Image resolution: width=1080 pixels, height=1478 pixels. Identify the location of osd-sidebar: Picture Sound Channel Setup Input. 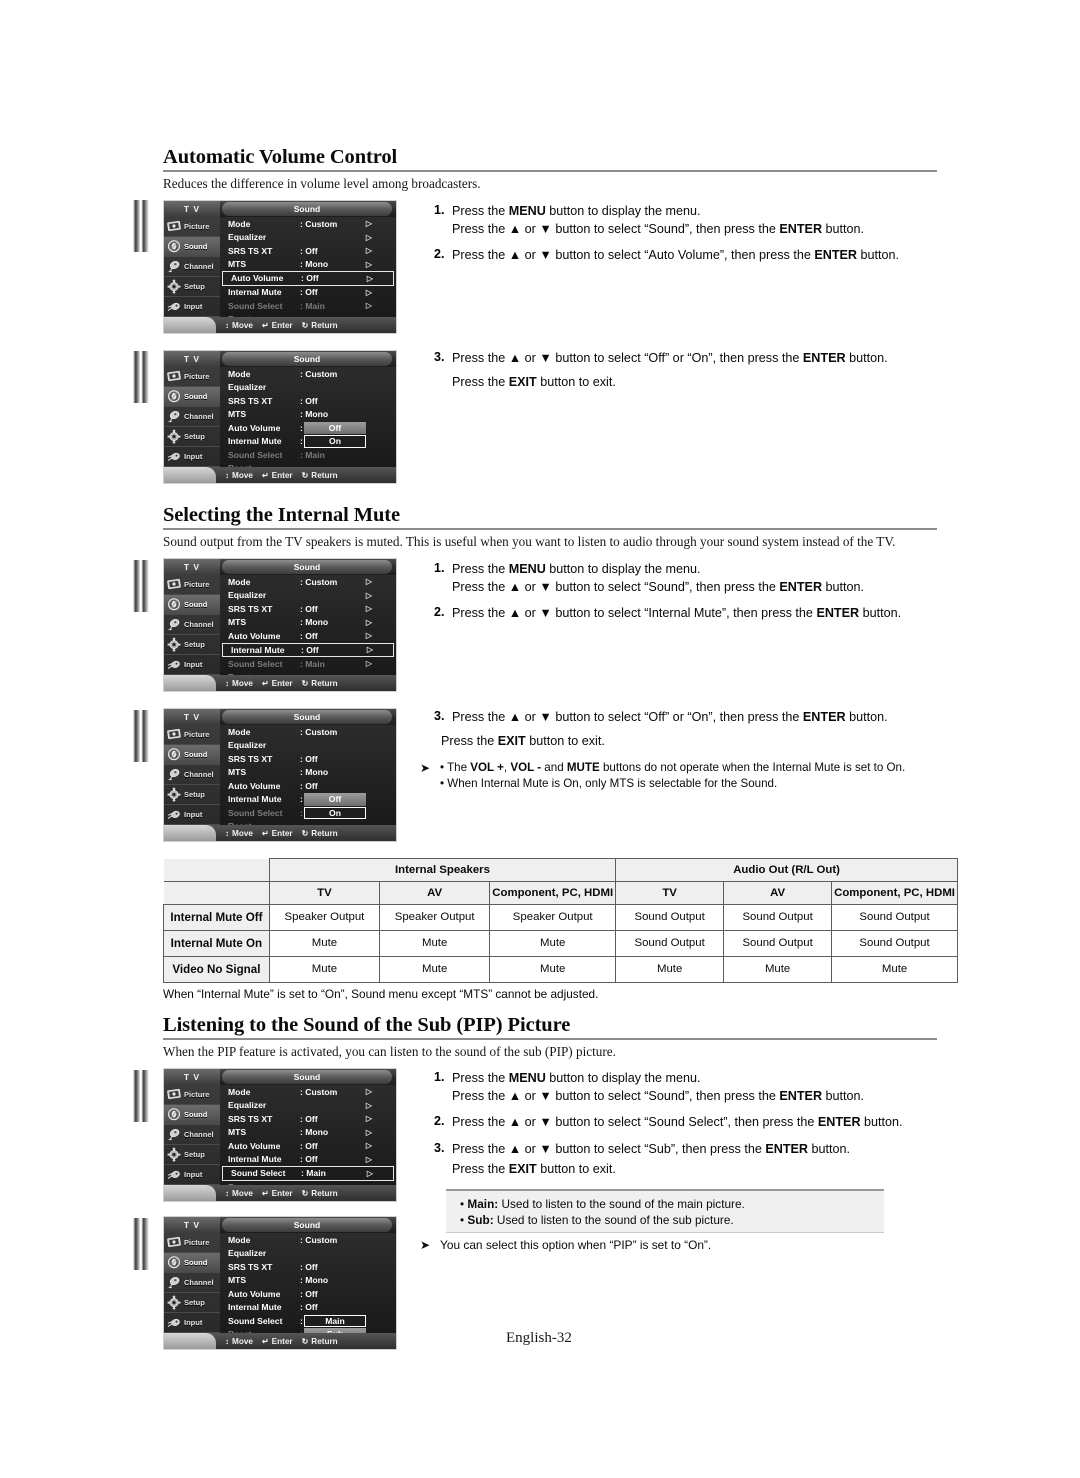
(192, 1143).